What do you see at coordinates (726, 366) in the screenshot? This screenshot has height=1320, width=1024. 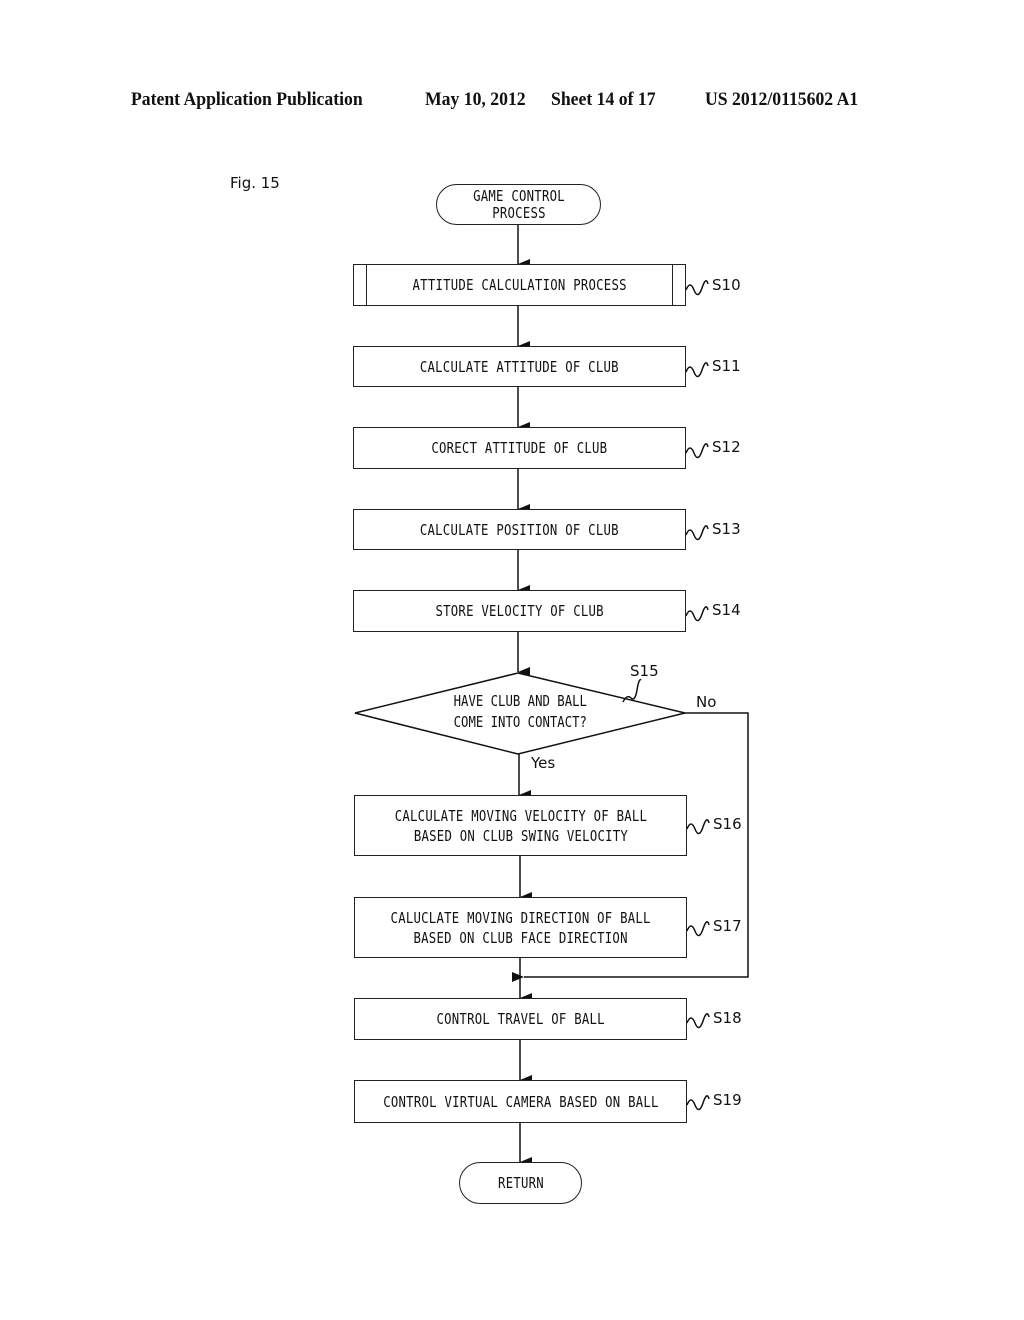 I see `step-s11-id: S11` at bounding box center [726, 366].